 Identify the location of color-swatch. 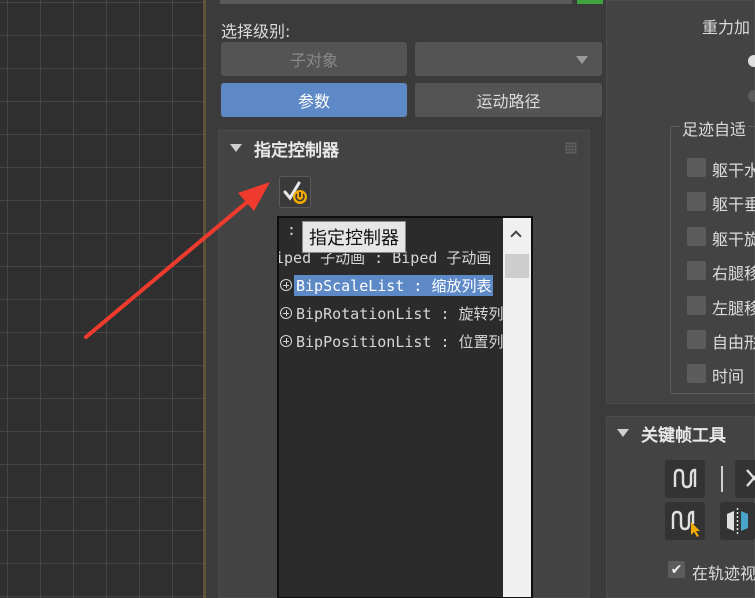
(590, 2).